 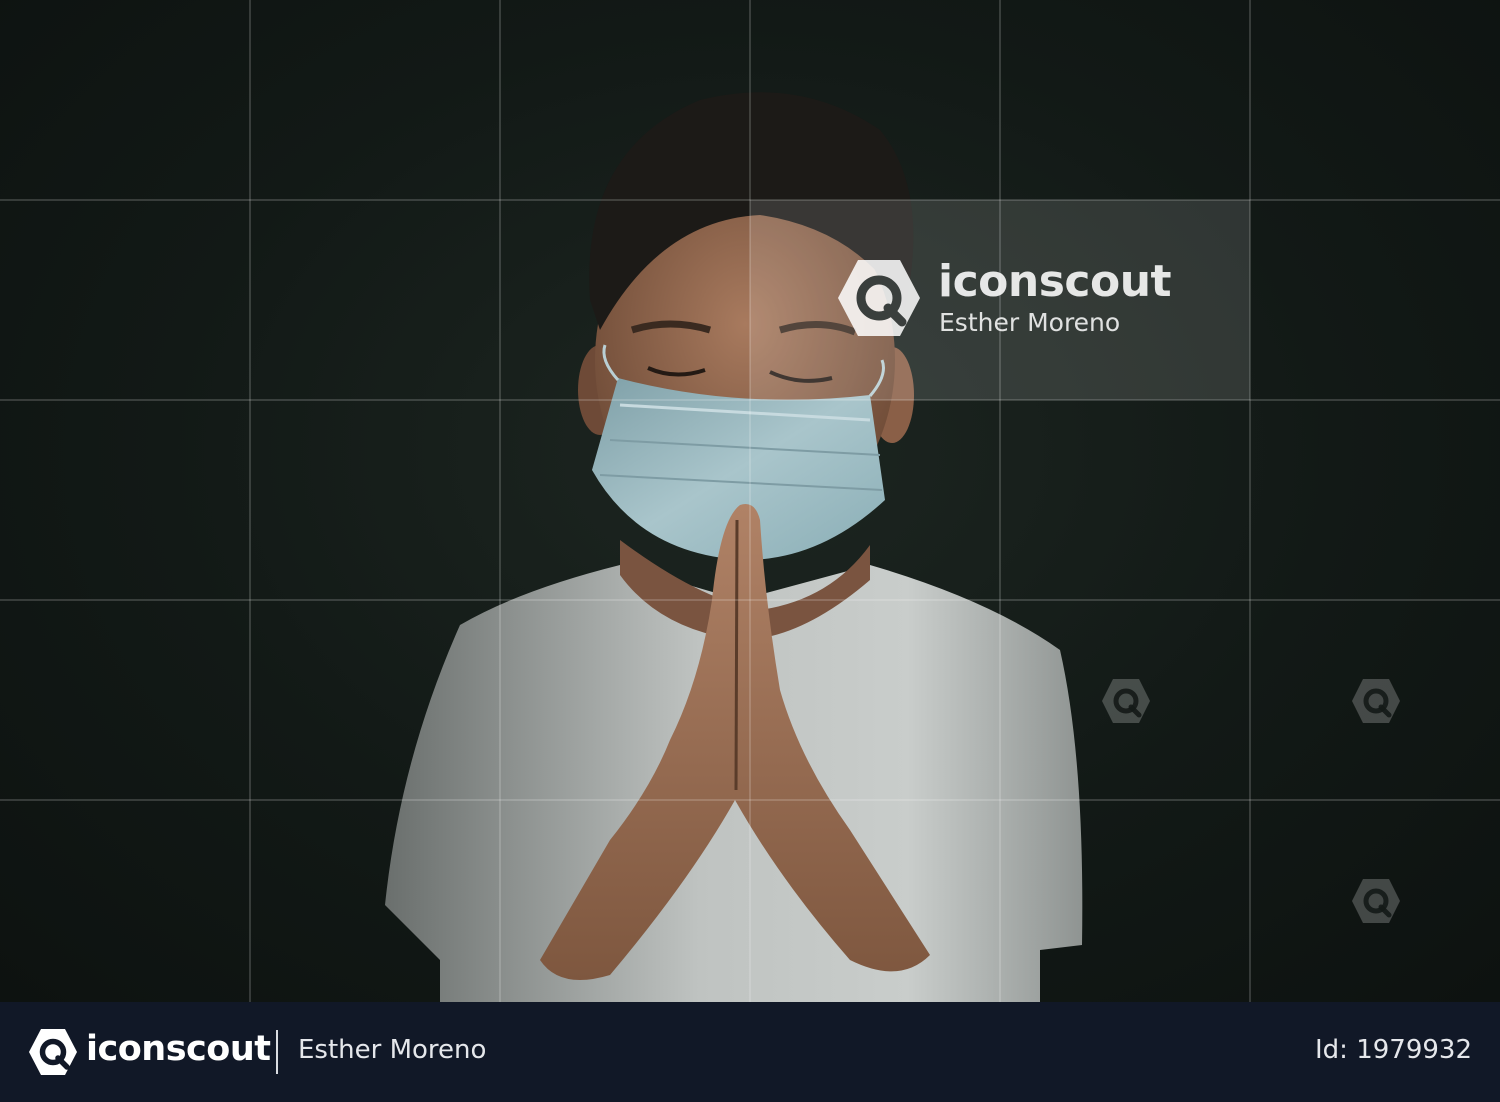 What do you see at coordinates (1055, 281) in the screenshot?
I see `watermark-brand: iconscout` at bounding box center [1055, 281].